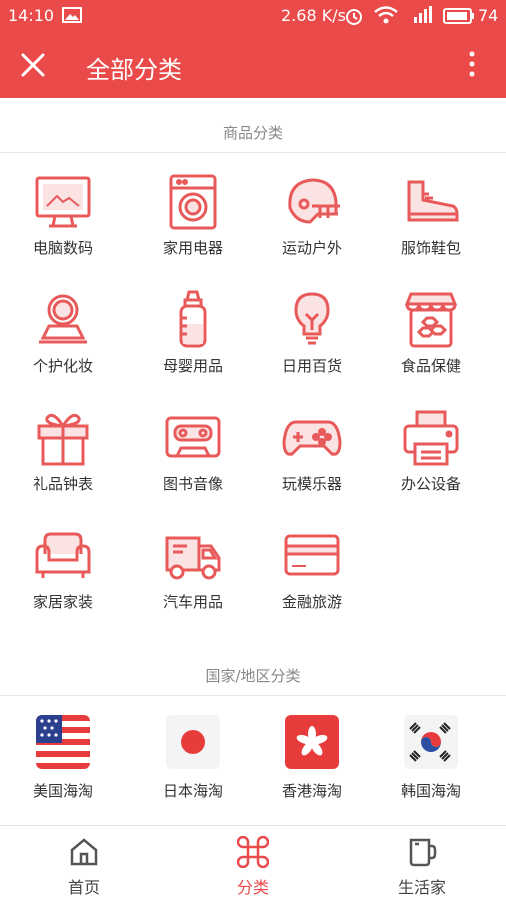 This screenshot has height=901, width=506. Describe the element at coordinates (431, 320) in the screenshot. I see `jar-icon` at that location.